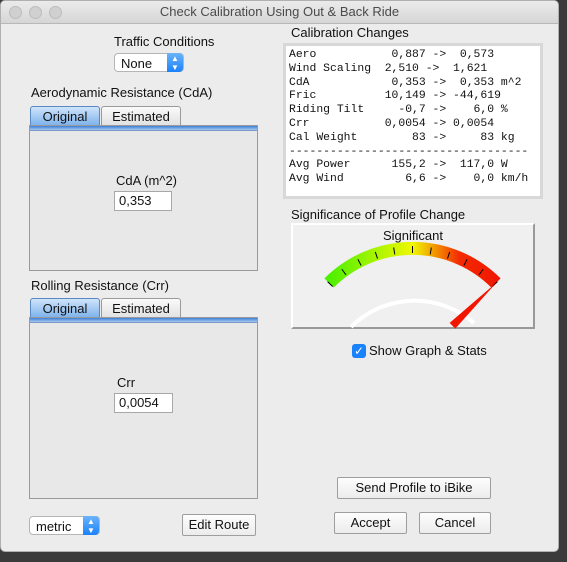 The width and height of the screenshot is (567, 562). What do you see at coordinates (126, 382) in the screenshot?
I see `crr-label: Crr` at bounding box center [126, 382].